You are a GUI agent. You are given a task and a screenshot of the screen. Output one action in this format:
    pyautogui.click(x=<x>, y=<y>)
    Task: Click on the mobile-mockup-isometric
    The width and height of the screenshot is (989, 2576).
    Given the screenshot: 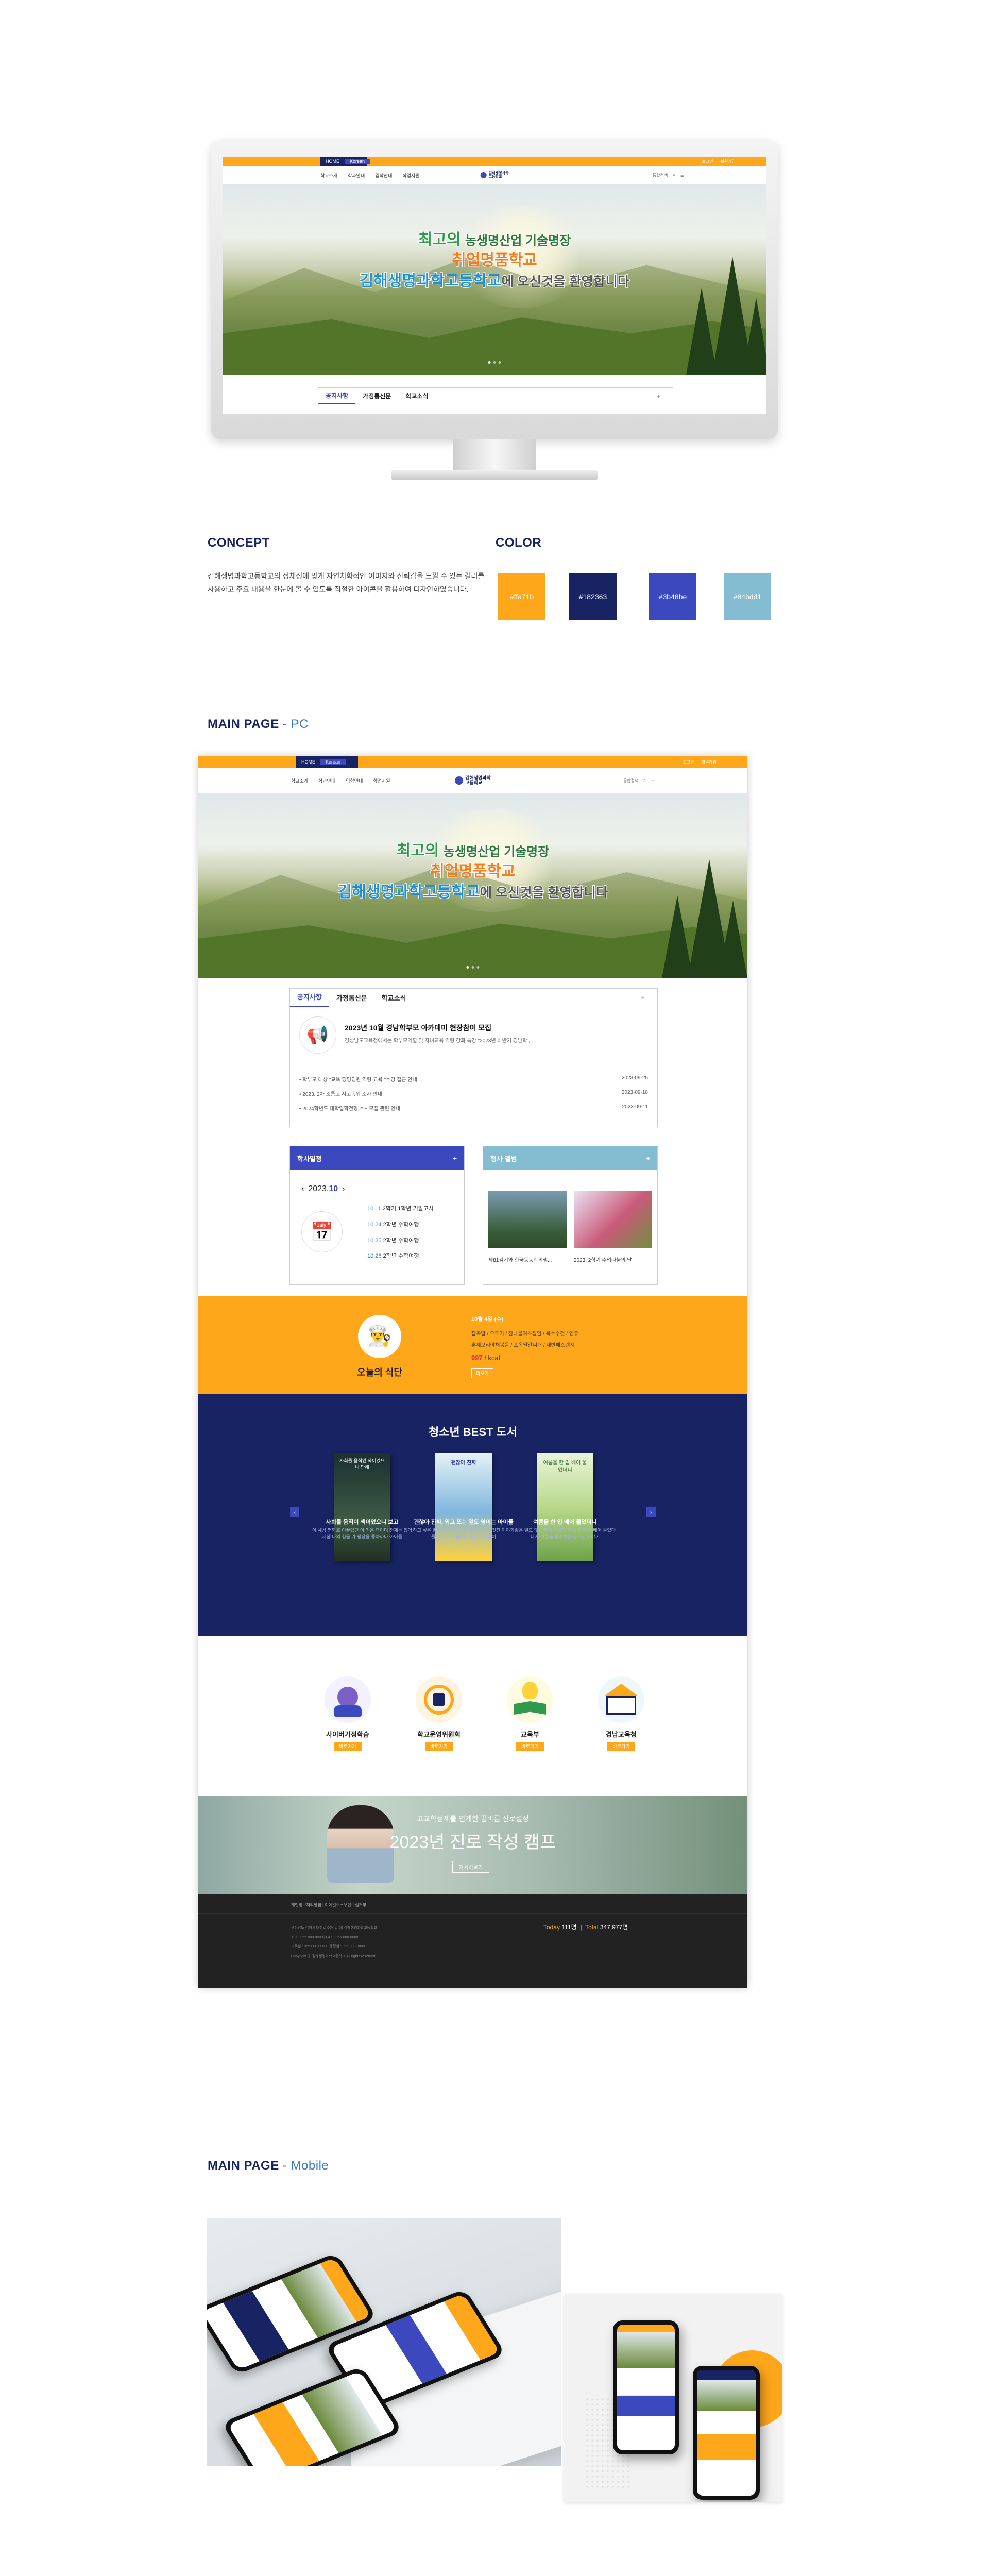 What is the action you would take?
    pyautogui.click(x=384, y=2342)
    